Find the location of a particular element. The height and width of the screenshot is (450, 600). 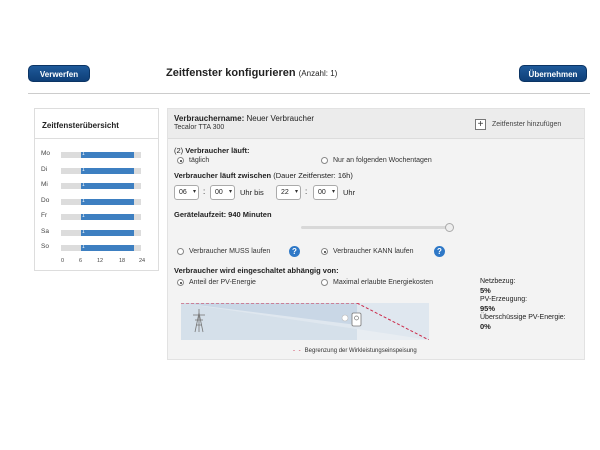

add-window-label: Zeitfenster hinzufügen is located at coordinates (527, 124).